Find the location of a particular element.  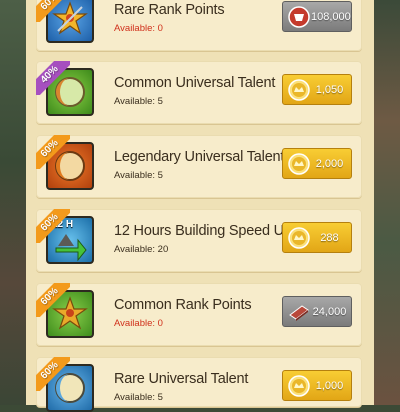

offer-title: Common Rank Points is located at coordinates (183, 305).